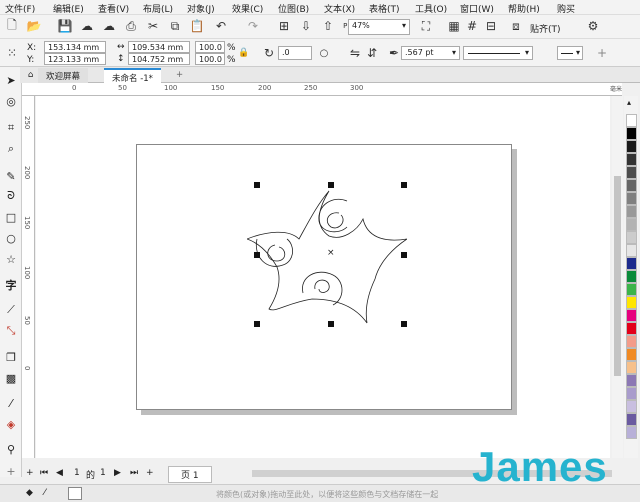 This screenshot has width=640, height=502. Describe the element at coordinates (431, 8) in the screenshot. I see `menu-tools: 工具(O)` at that location.